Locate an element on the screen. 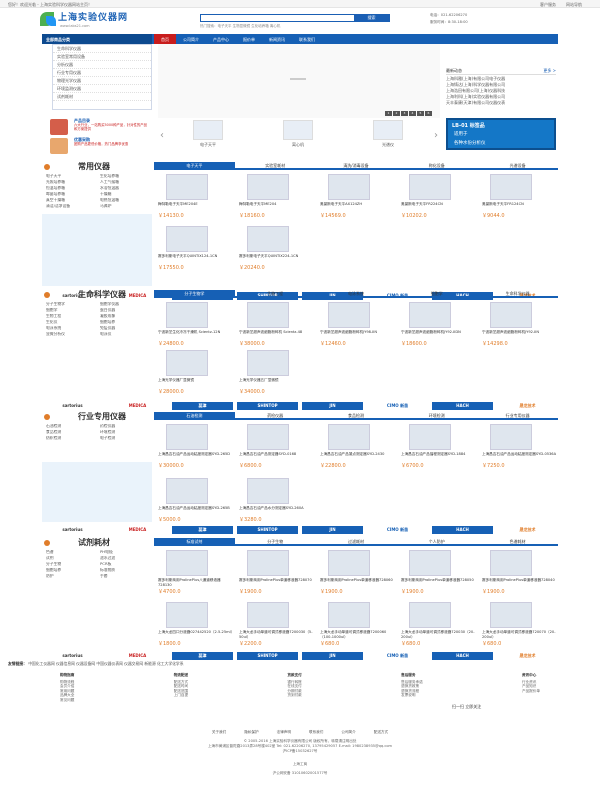 The width and height of the screenshot is (600, 800). product-card: 宁波新芝超声波细胞粉碎机JY92-IIDN ￥18600.0 is located at coordinates (439, 333).